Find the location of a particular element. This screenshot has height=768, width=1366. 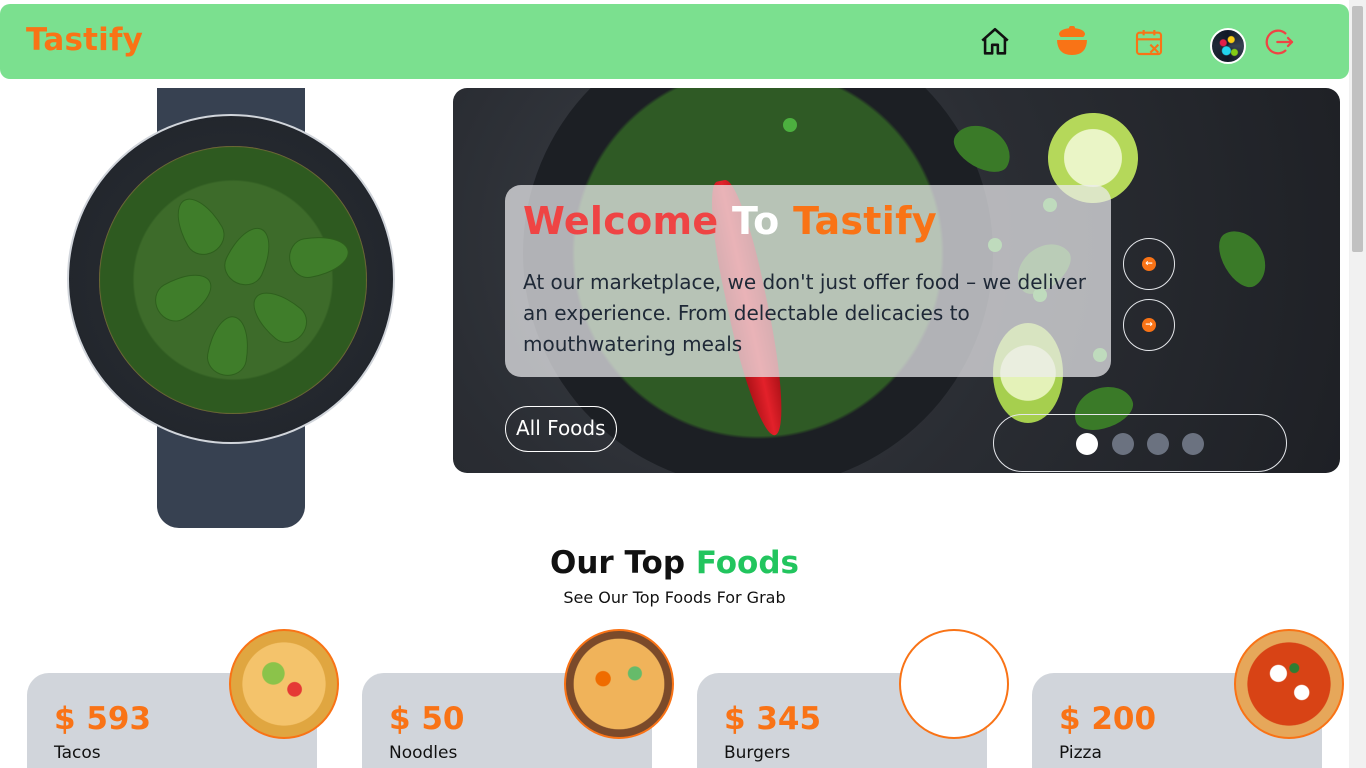

top-navbar: Tastify is located at coordinates (674, 41).